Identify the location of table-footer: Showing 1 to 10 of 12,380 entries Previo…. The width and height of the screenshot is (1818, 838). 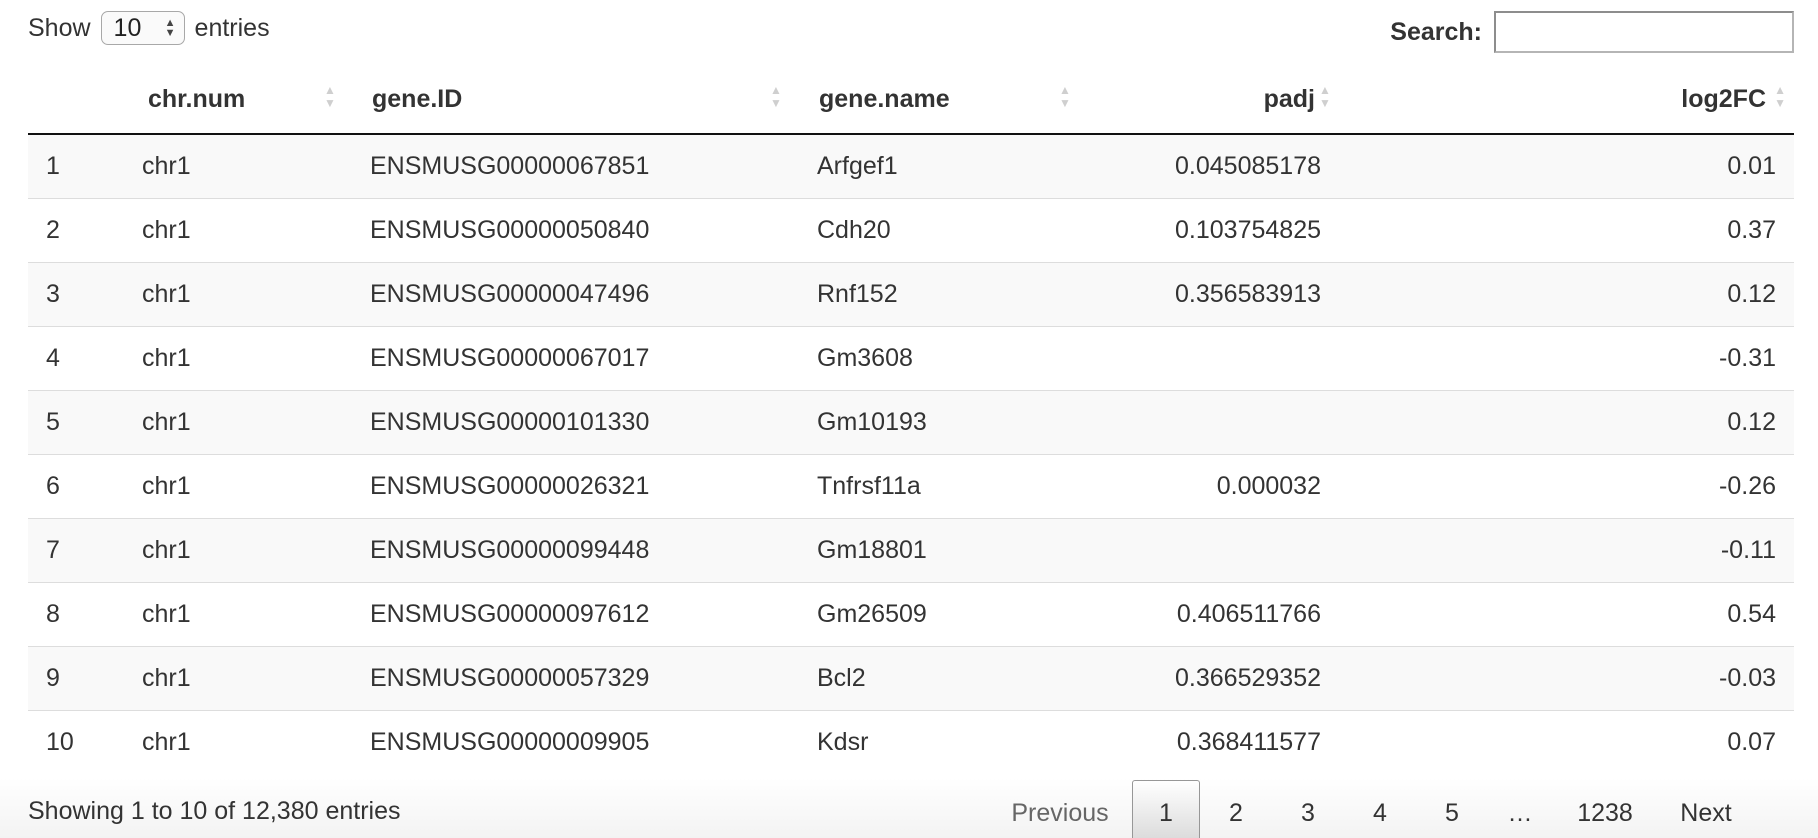
(909, 808).